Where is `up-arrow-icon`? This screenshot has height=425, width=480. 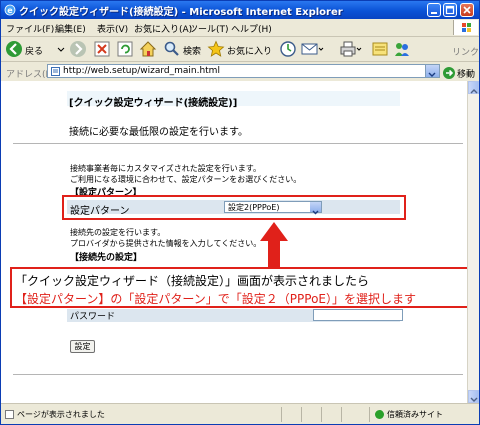 up-arrow-icon is located at coordinates (274, 245).